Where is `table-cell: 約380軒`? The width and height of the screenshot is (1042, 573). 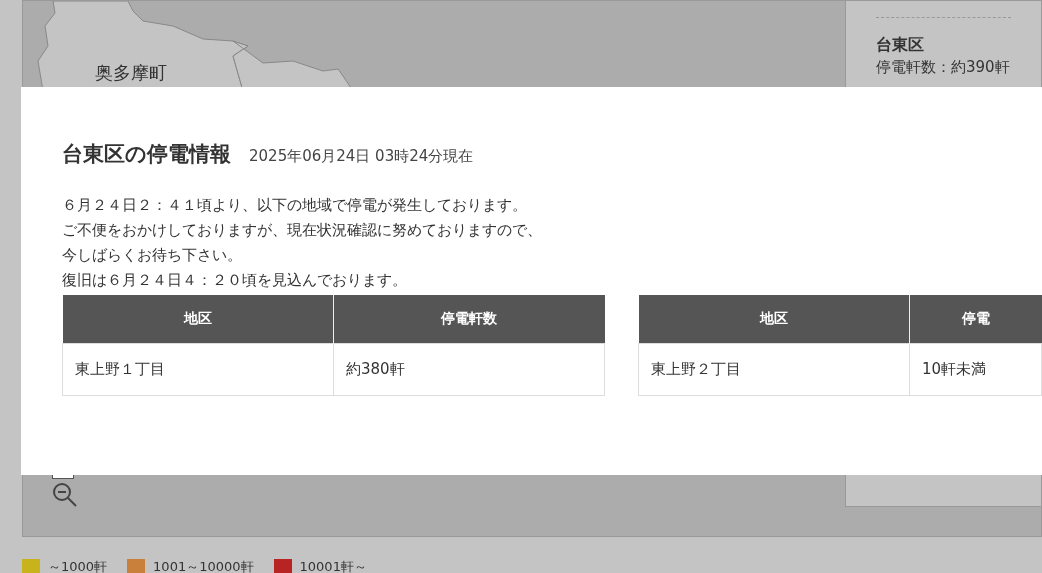
table-cell: 約380軒 is located at coordinates (469, 369).